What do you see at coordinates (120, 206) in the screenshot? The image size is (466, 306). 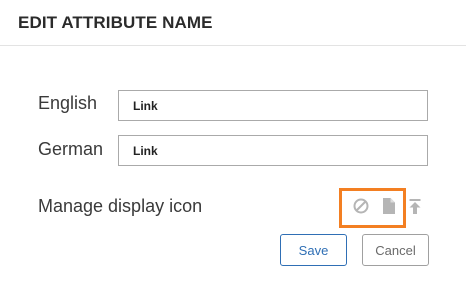 I see `manage-display-icon-label: Manage display icon` at bounding box center [120, 206].